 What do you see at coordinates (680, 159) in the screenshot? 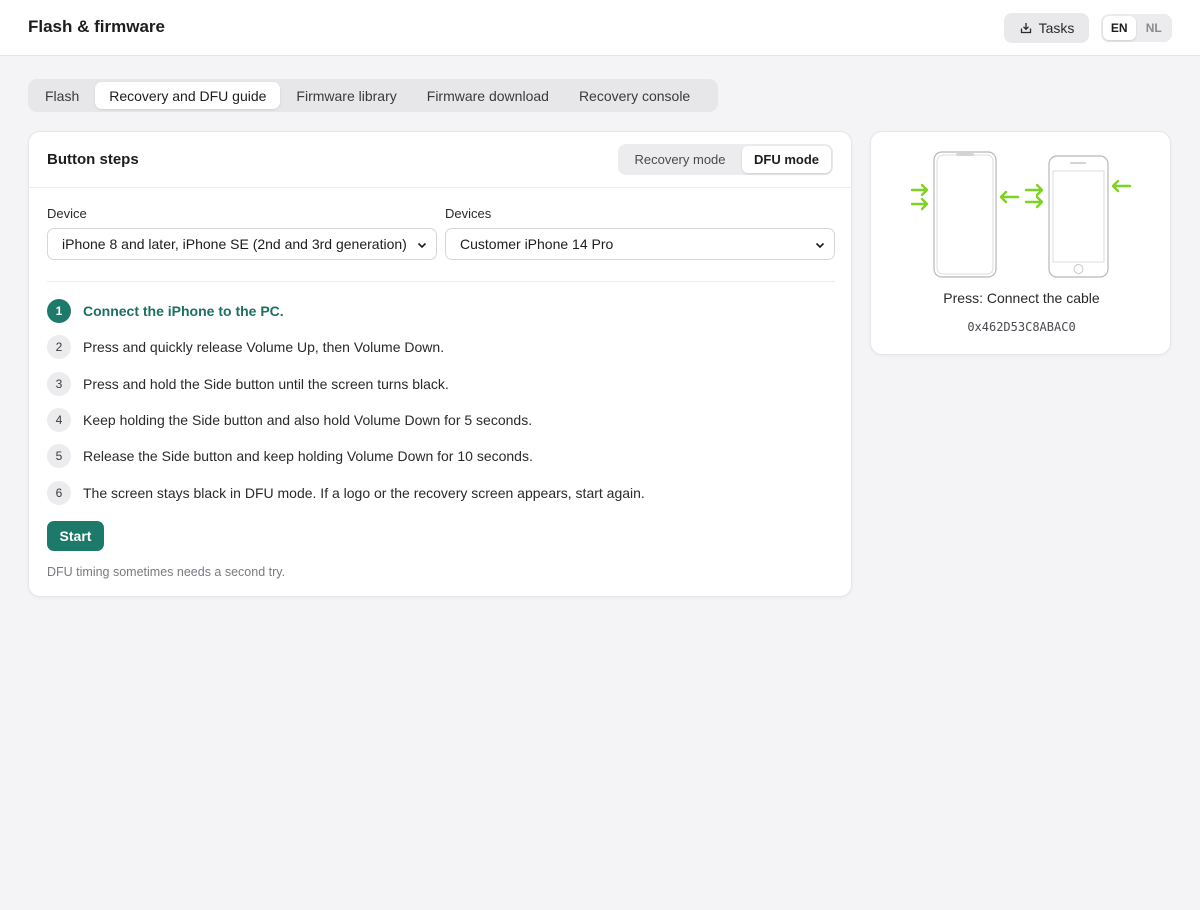
I see `recovery-mode-option: Recovery mode` at bounding box center [680, 159].